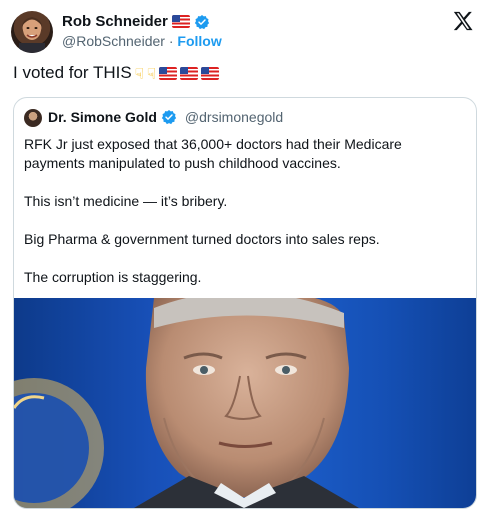  I want to click on avatar, so click(32, 32).